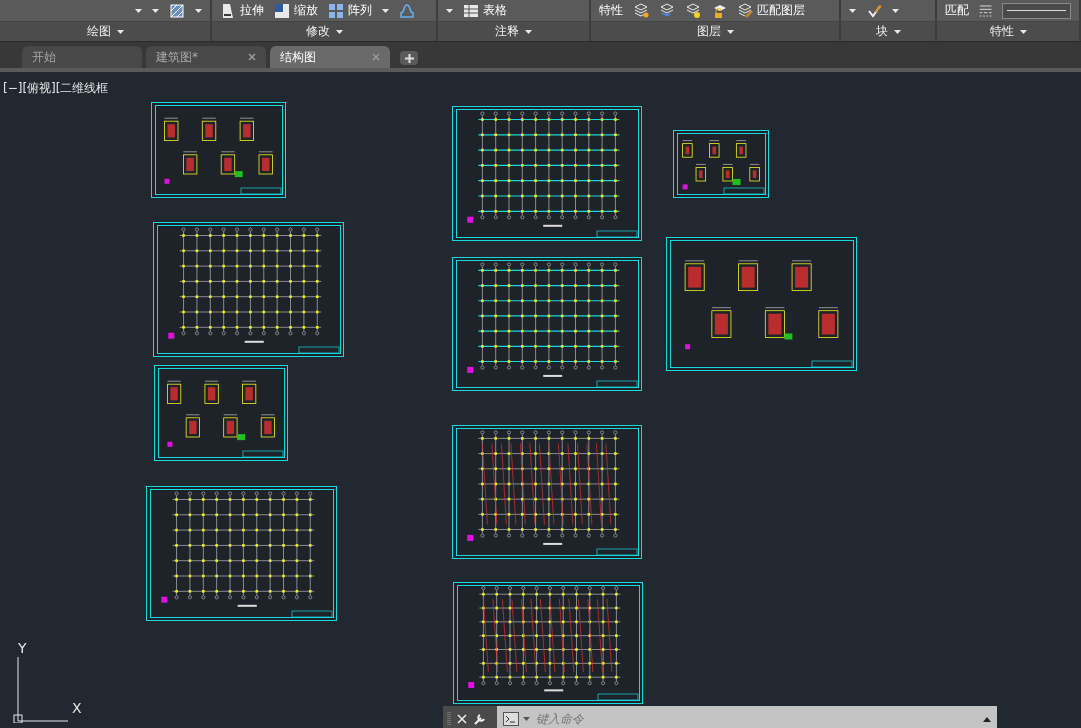  I want to click on linetype-dropdown, so click(1036, 10).